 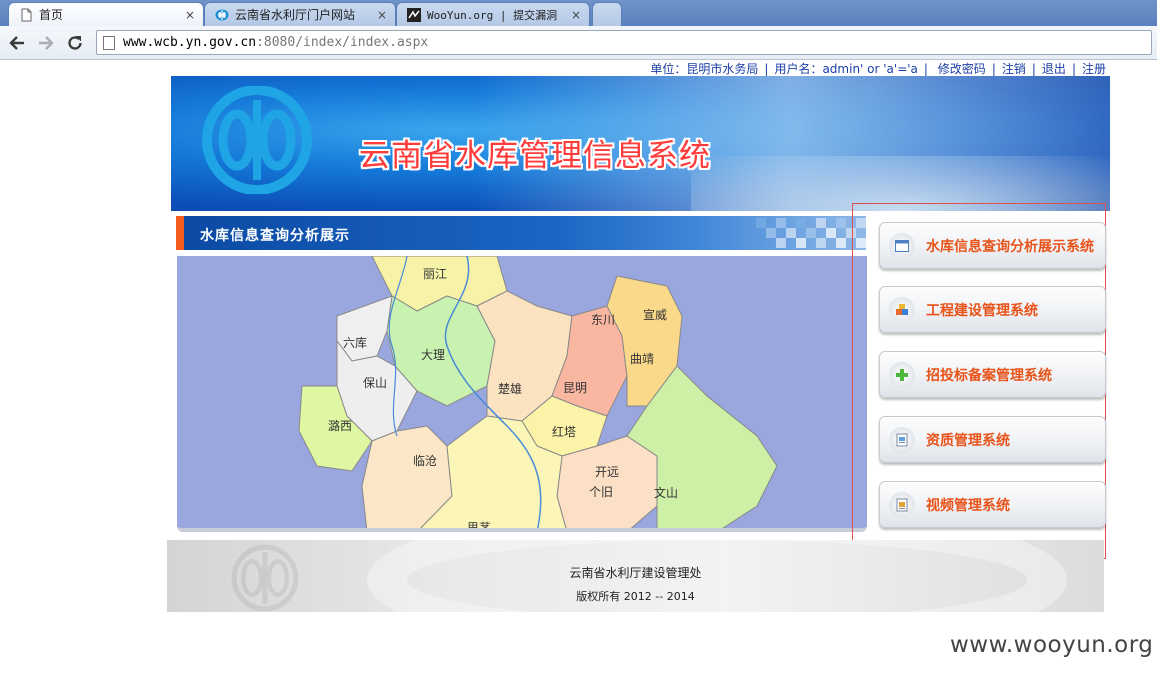 What do you see at coordinates (521, 233) in the screenshot?
I see `map-panel-header: 水库信息查询分析展示` at bounding box center [521, 233].